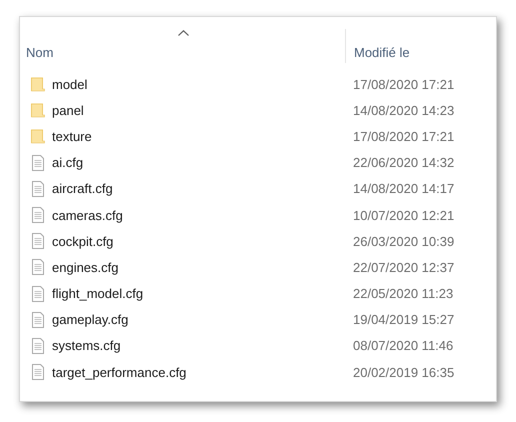 Image resolution: width=516 pixels, height=422 pixels. I want to click on modified-date: 19/04/2019 15:27, so click(403, 320).